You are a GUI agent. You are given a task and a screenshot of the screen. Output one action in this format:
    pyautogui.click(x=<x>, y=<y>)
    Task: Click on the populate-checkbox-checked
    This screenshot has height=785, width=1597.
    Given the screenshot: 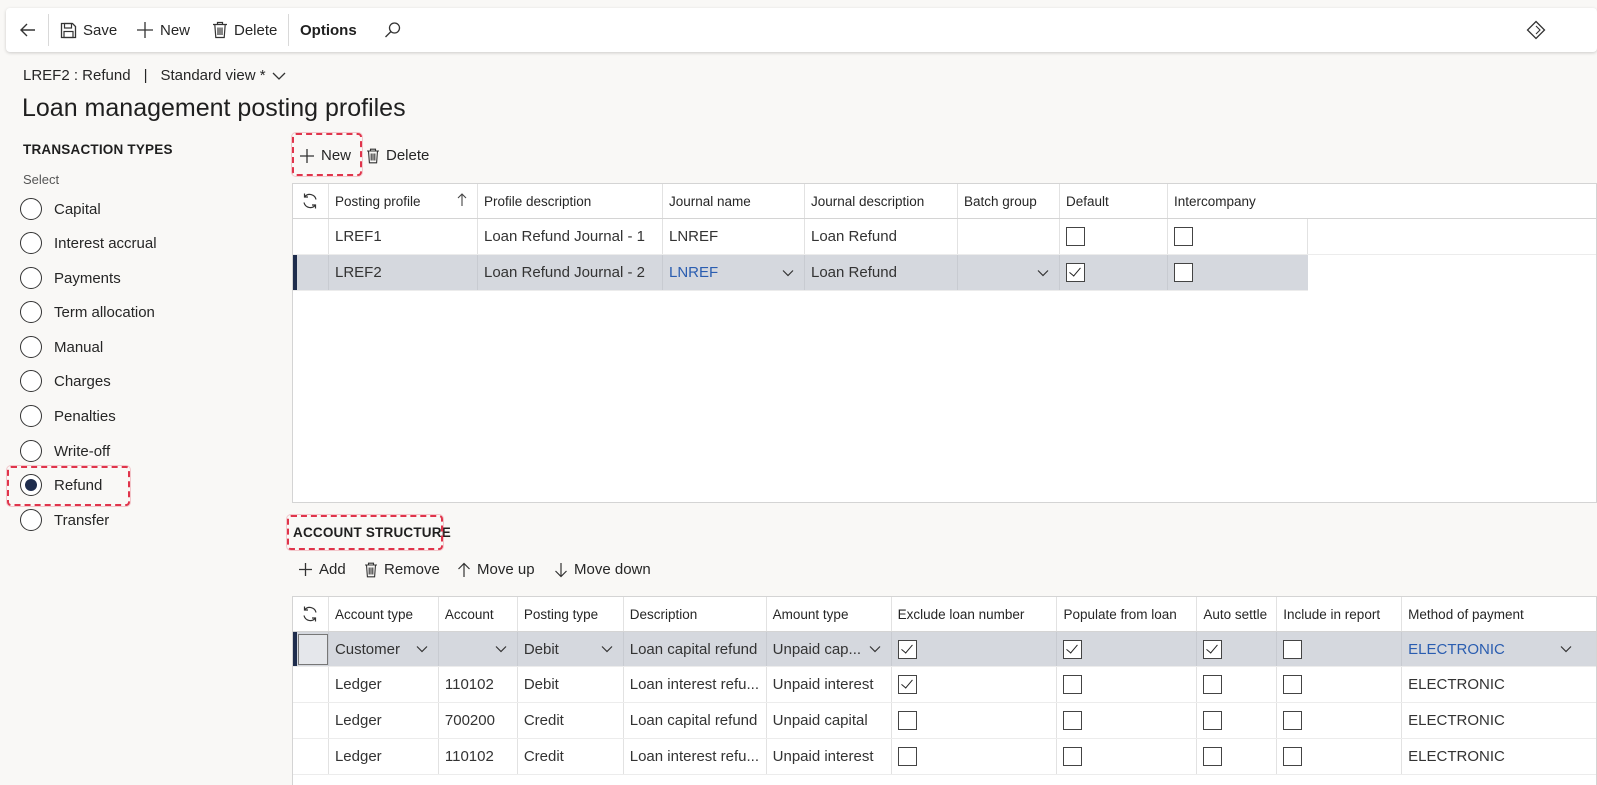 What is the action you would take?
    pyautogui.click(x=1073, y=649)
    